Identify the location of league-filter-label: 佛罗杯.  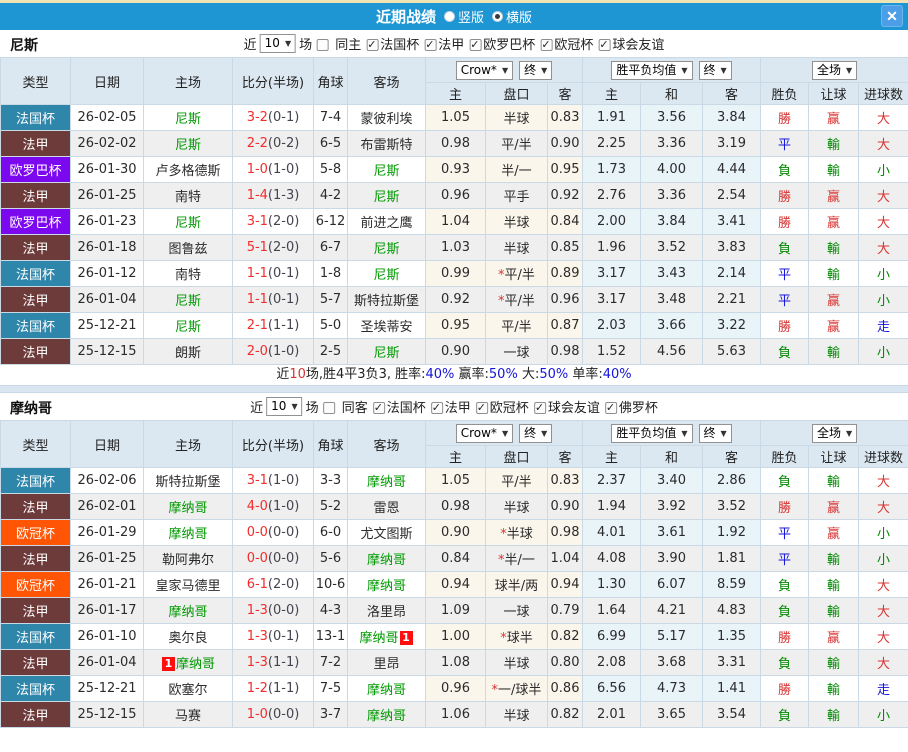
(638, 408).